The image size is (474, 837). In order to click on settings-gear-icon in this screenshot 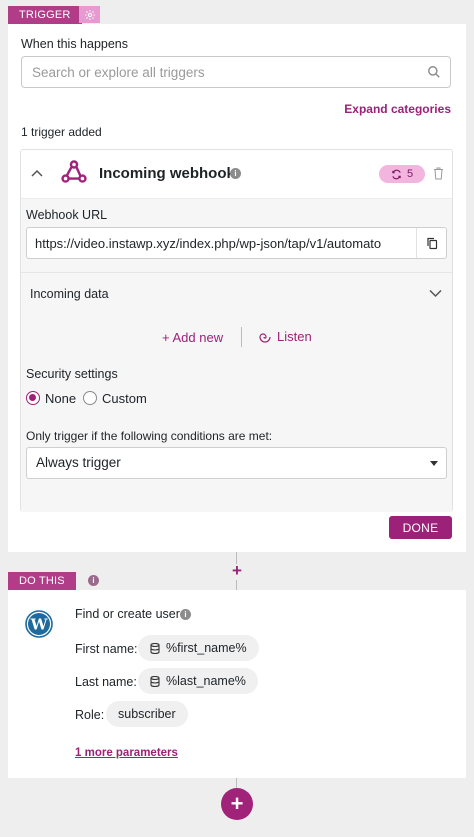, I will do `click(89, 14)`.